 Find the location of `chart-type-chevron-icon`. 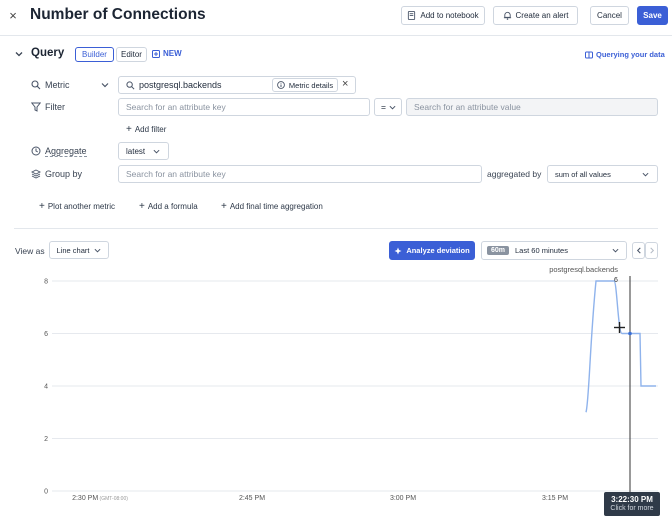

chart-type-chevron-icon is located at coordinates (97, 250).